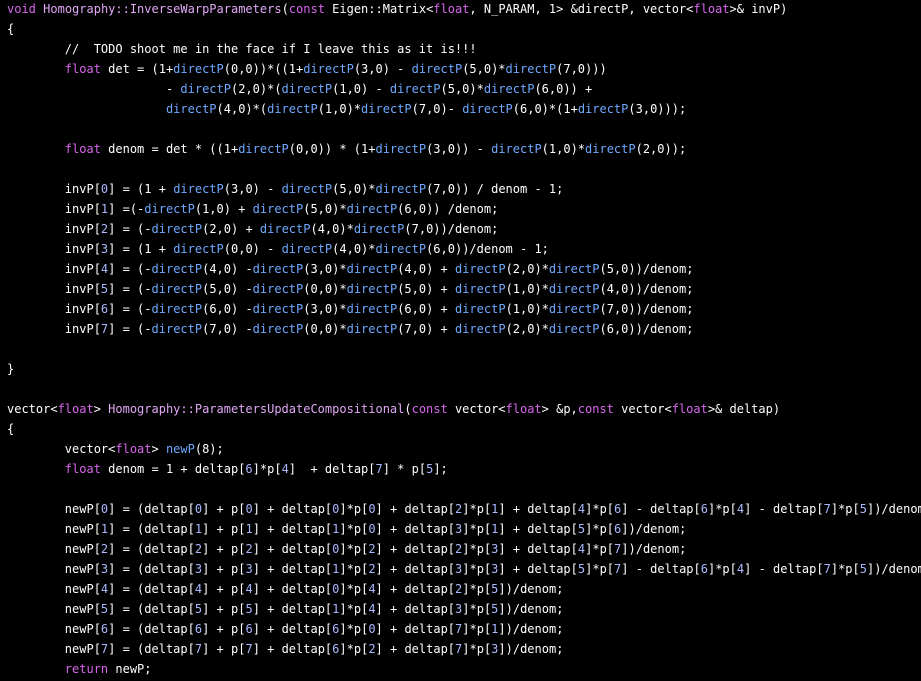 This screenshot has height=681, width=921. I want to click on code-line: {, so click(10, 429).